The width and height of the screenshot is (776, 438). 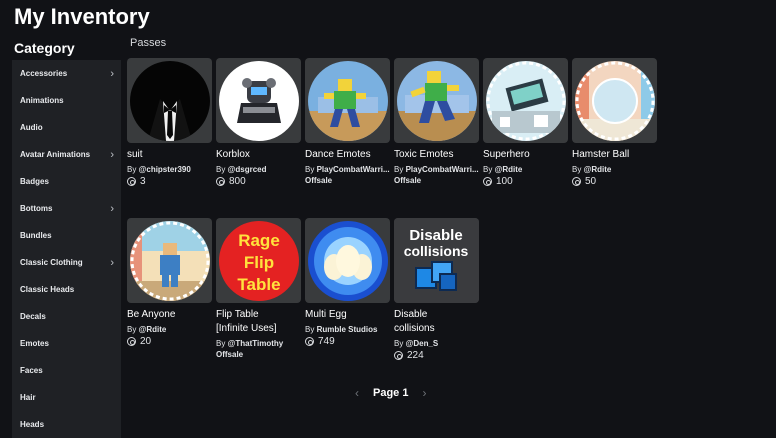 I want to click on creator-name: @chipster390, so click(x=165, y=169).